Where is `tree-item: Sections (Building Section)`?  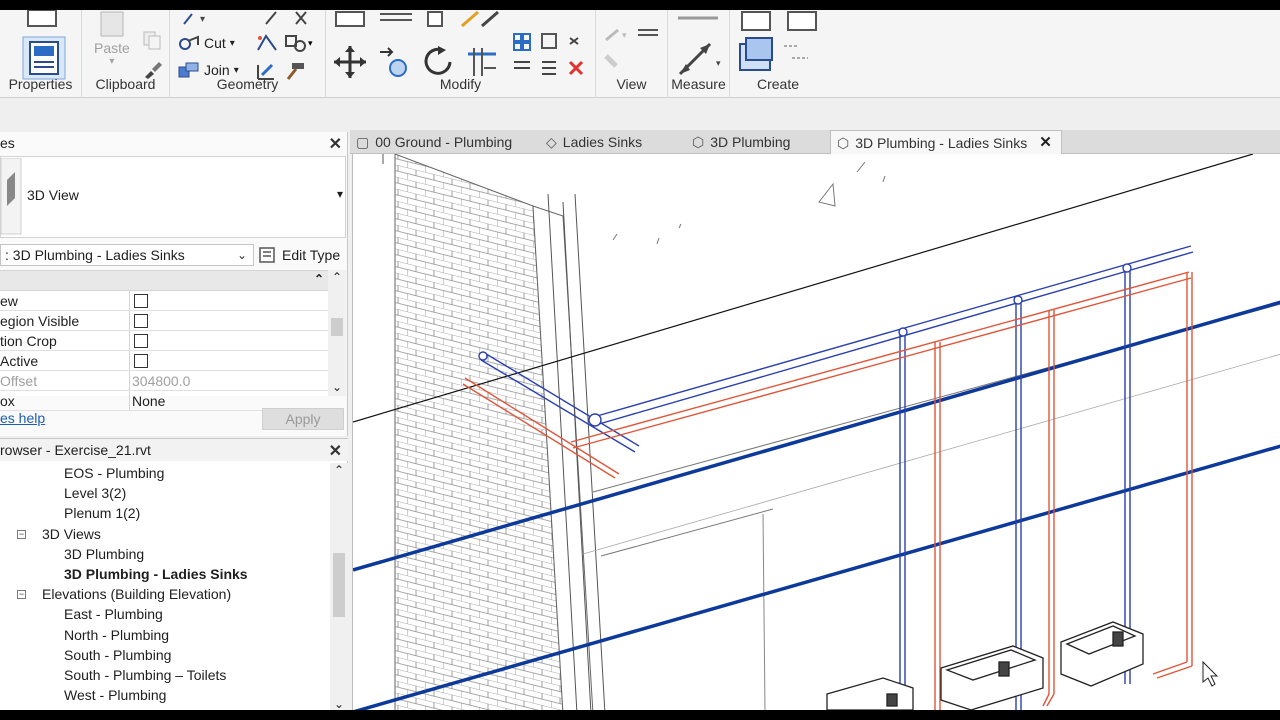 tree-item: Sections (Building Section) is located at coordinates (125, 707).